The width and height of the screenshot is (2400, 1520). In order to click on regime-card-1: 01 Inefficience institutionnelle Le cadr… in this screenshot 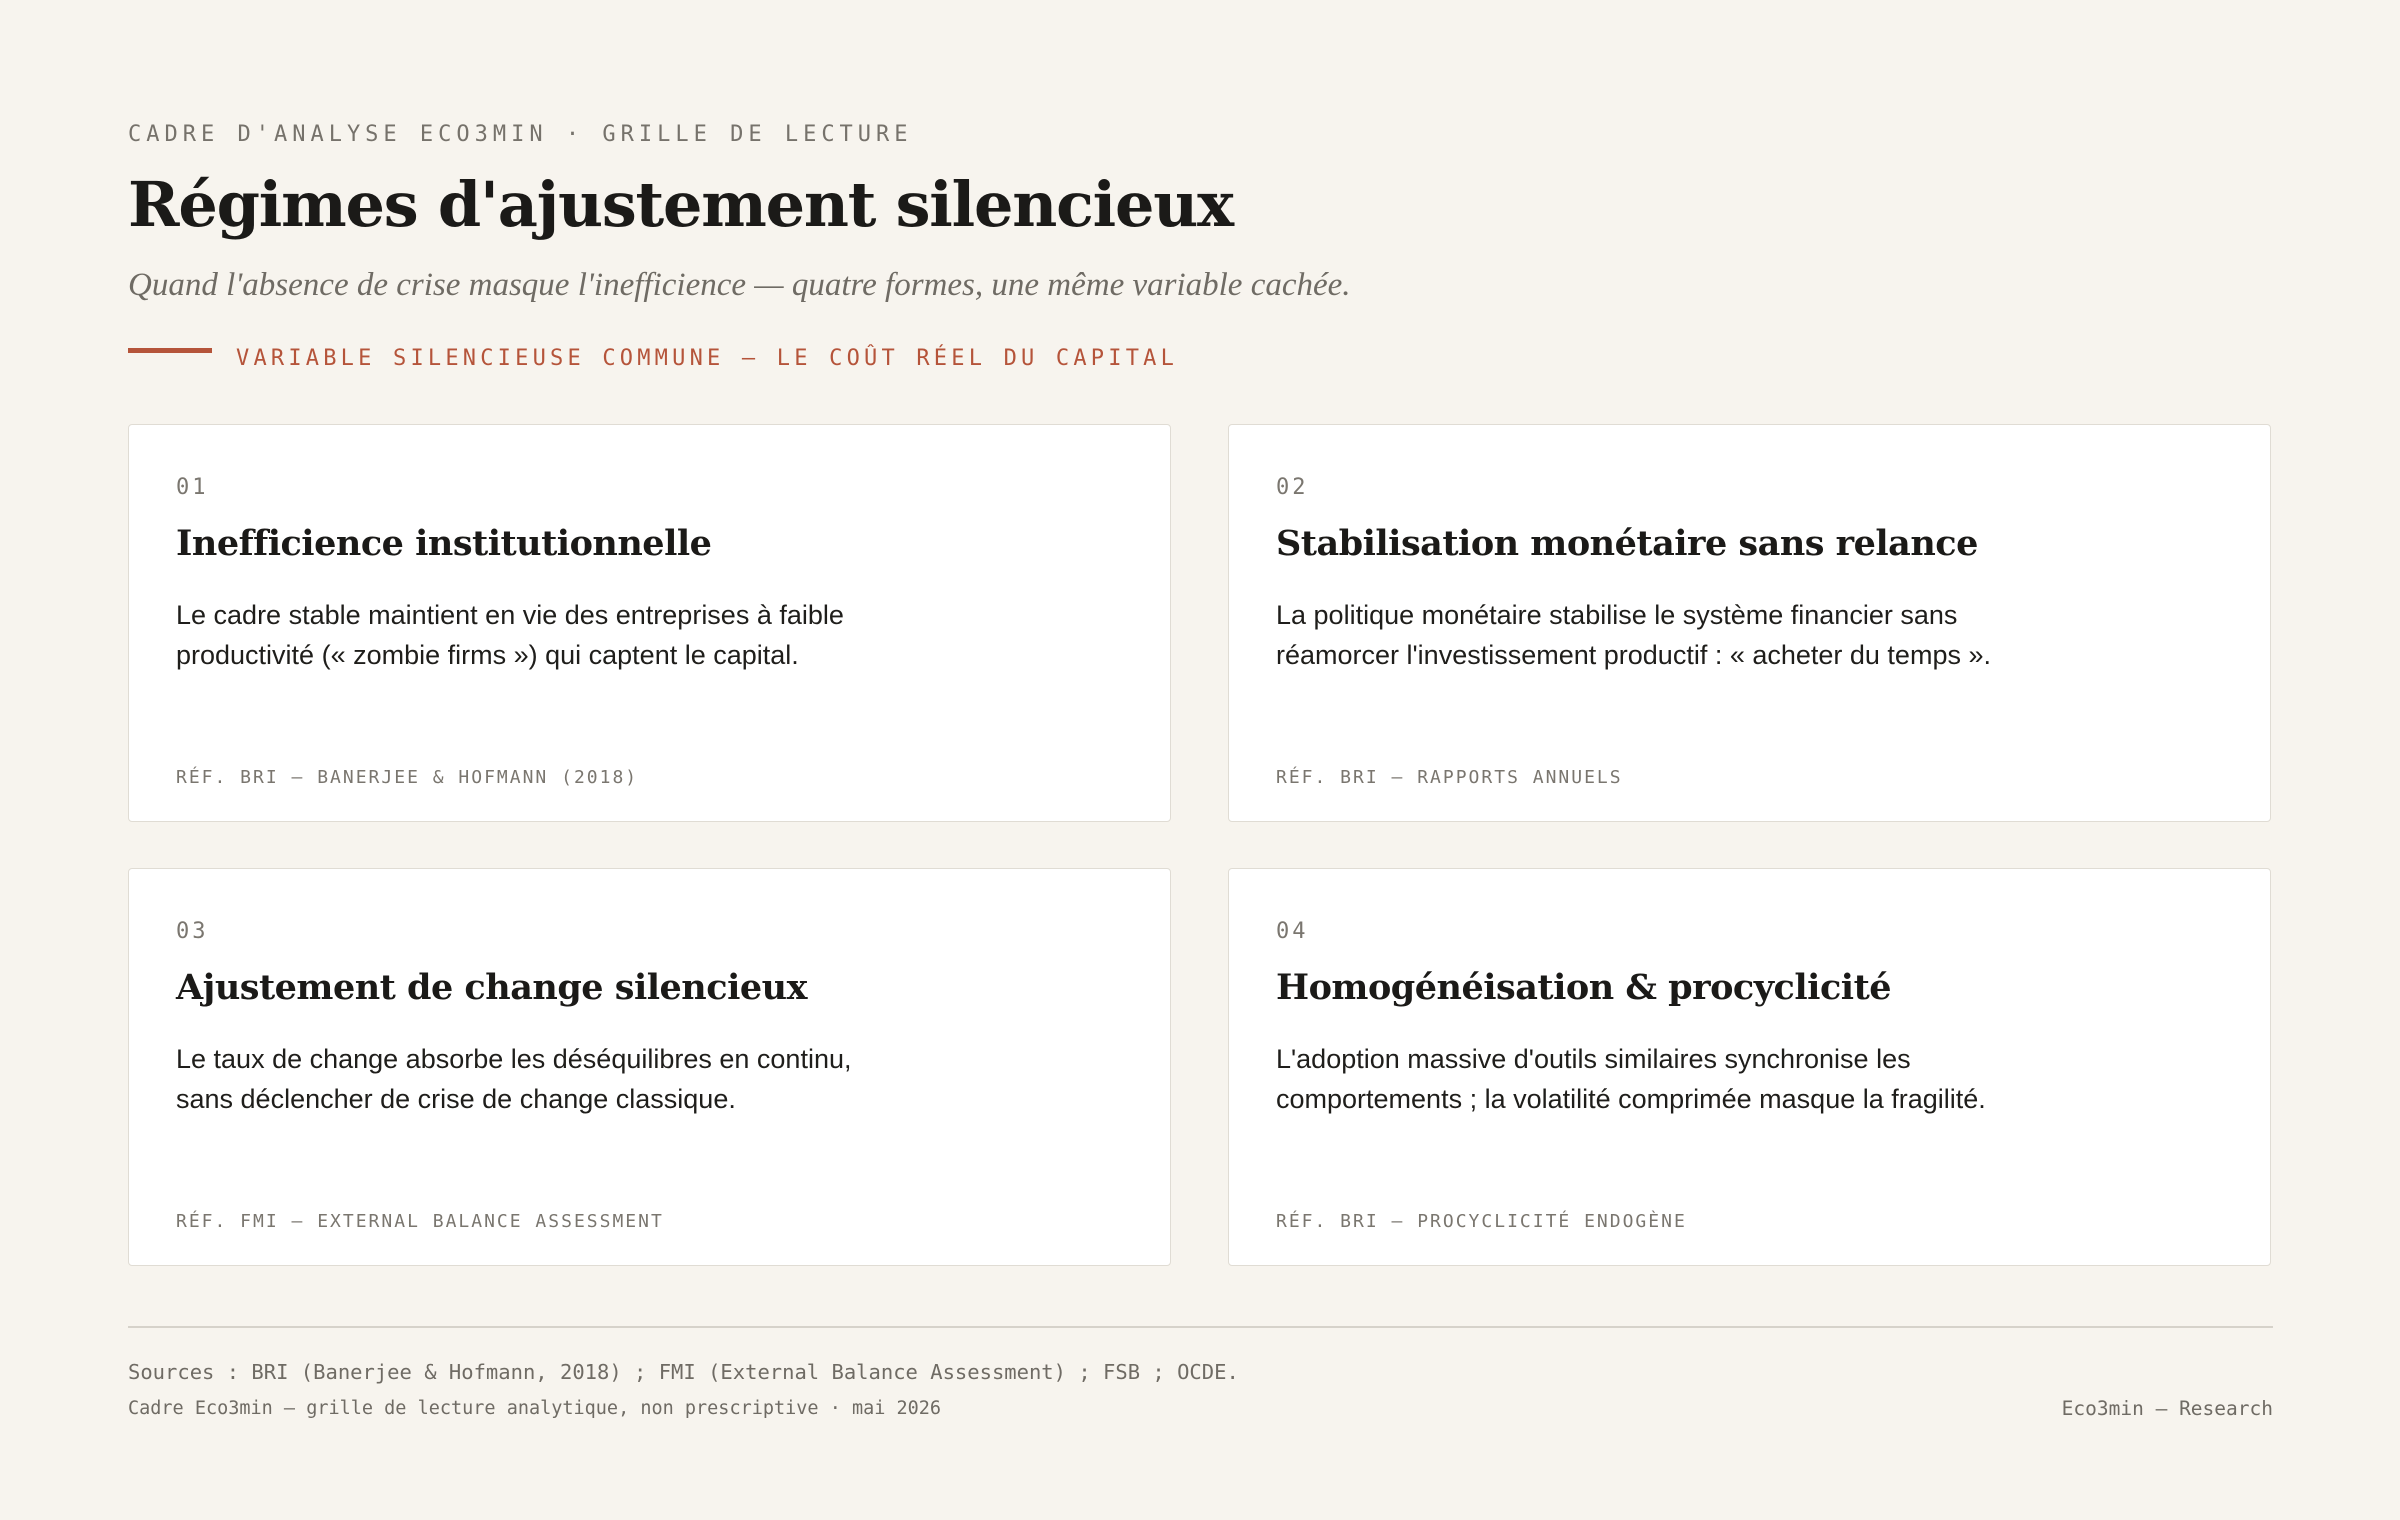, I will do `click(649, 623)`.